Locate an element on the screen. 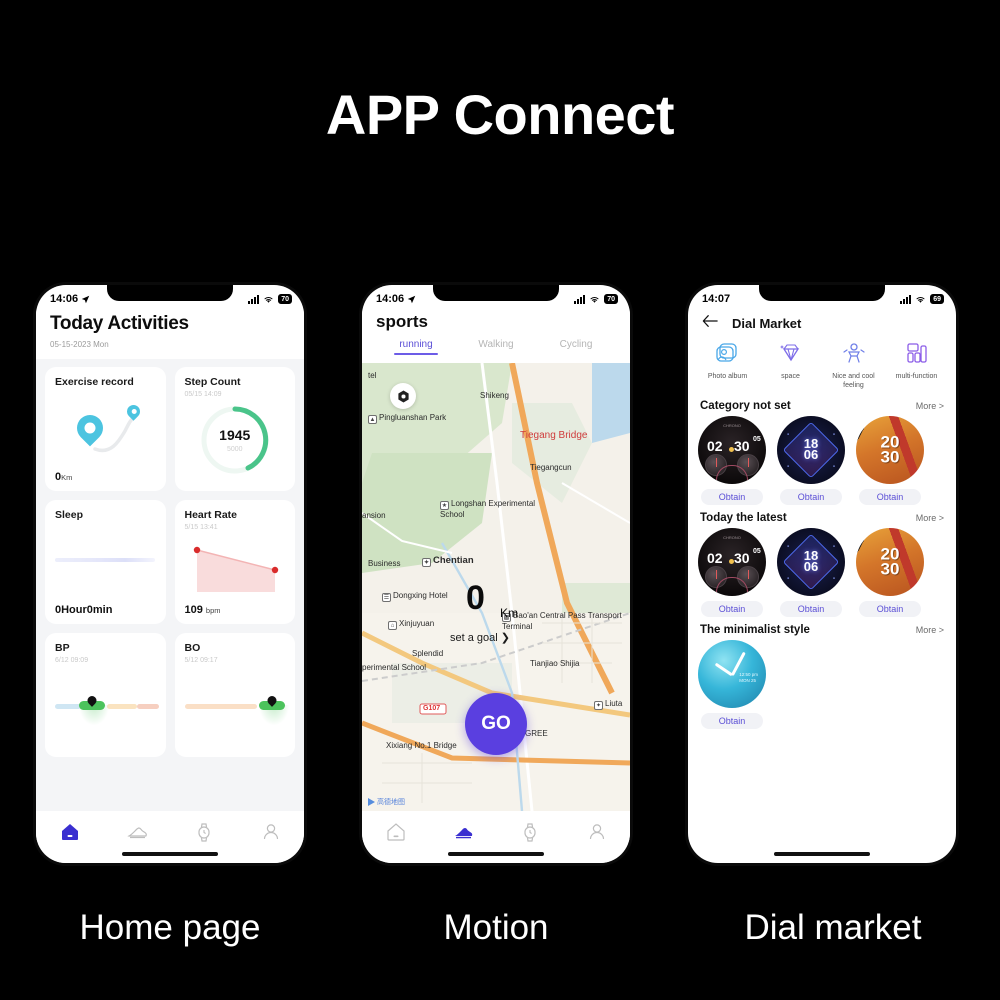 The height and width of the screenshot is (1000, 1000). set-goal-button: set a goal ❯ is located at coordinates (480, 637).